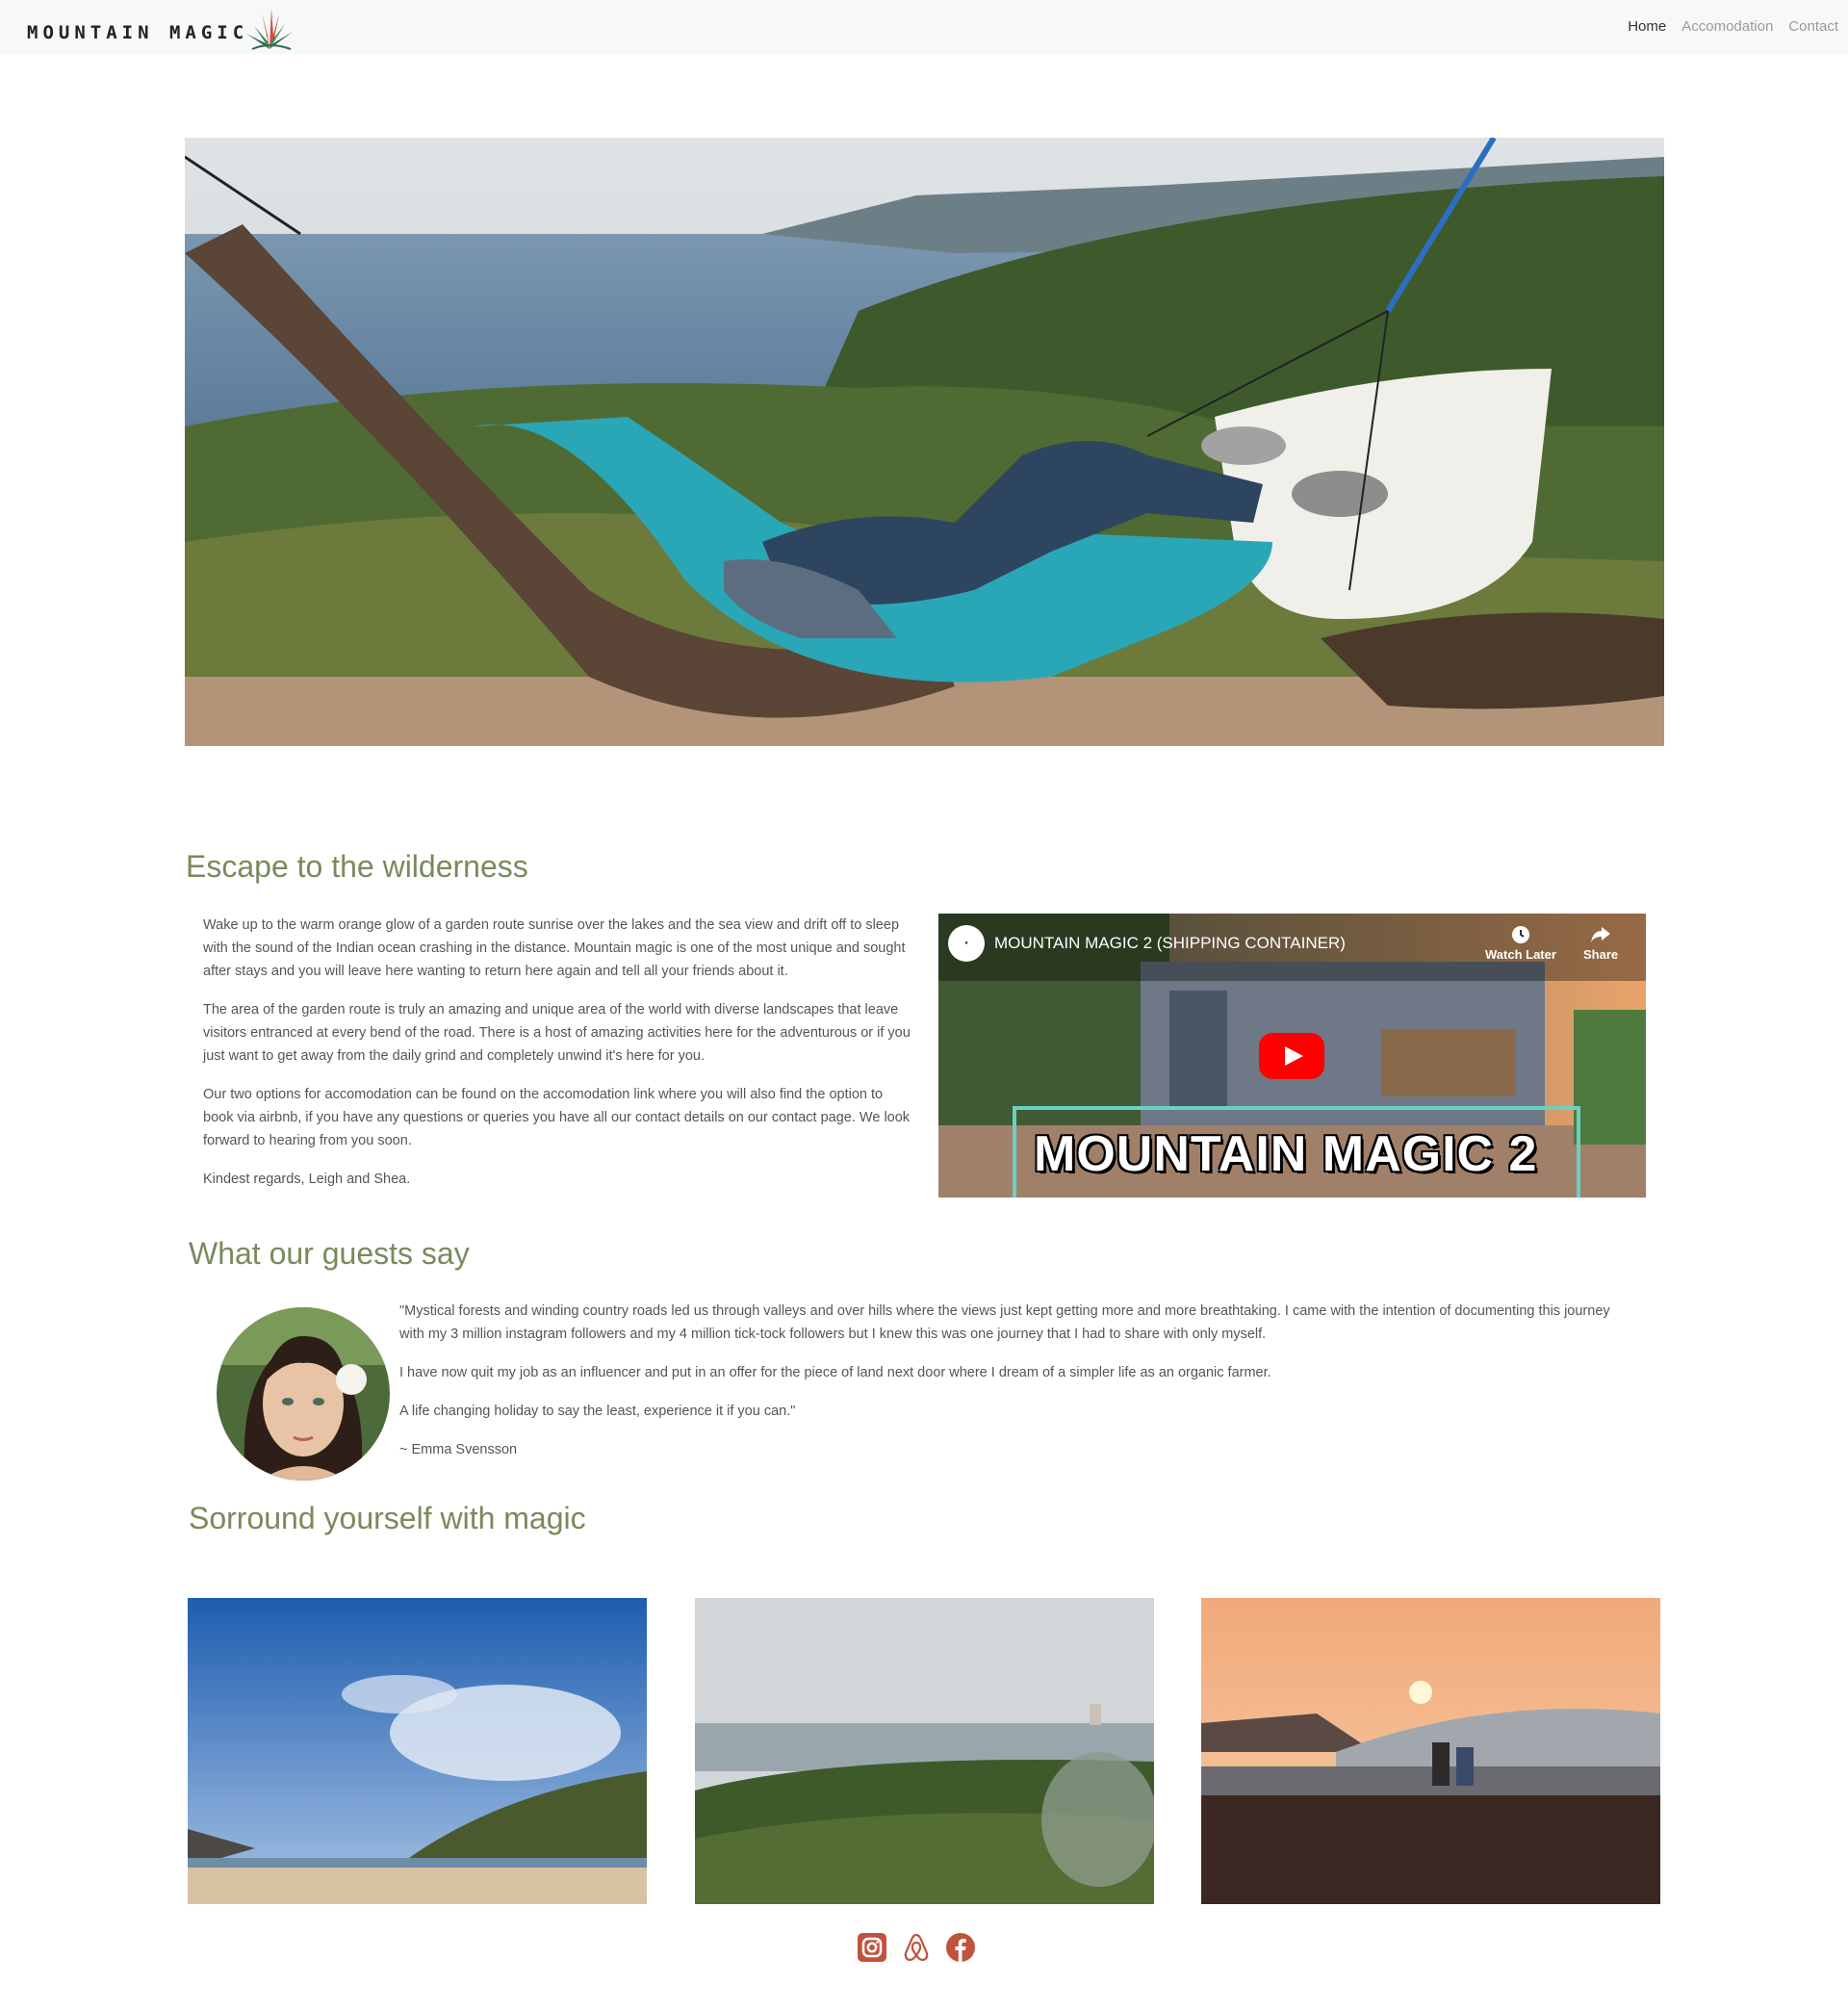 This screenshot has height=2010, width=1848. Describe the element at coordinates (138, 32) in the screenshot. I see `logo-text: MOUNTAIN MAGIC` at that location.